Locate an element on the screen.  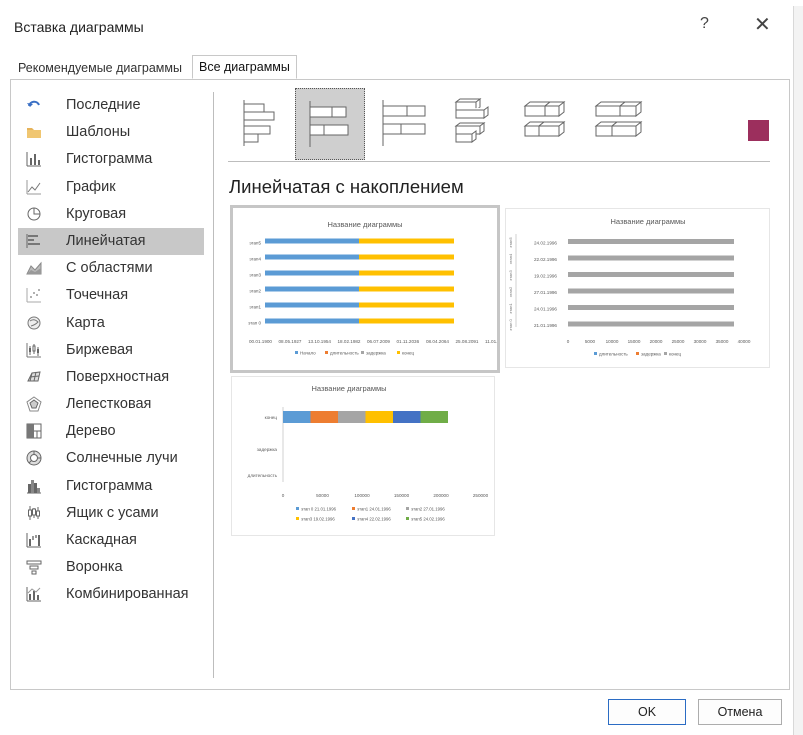
legend-entry: длительность is located at coordinates (613, 354).